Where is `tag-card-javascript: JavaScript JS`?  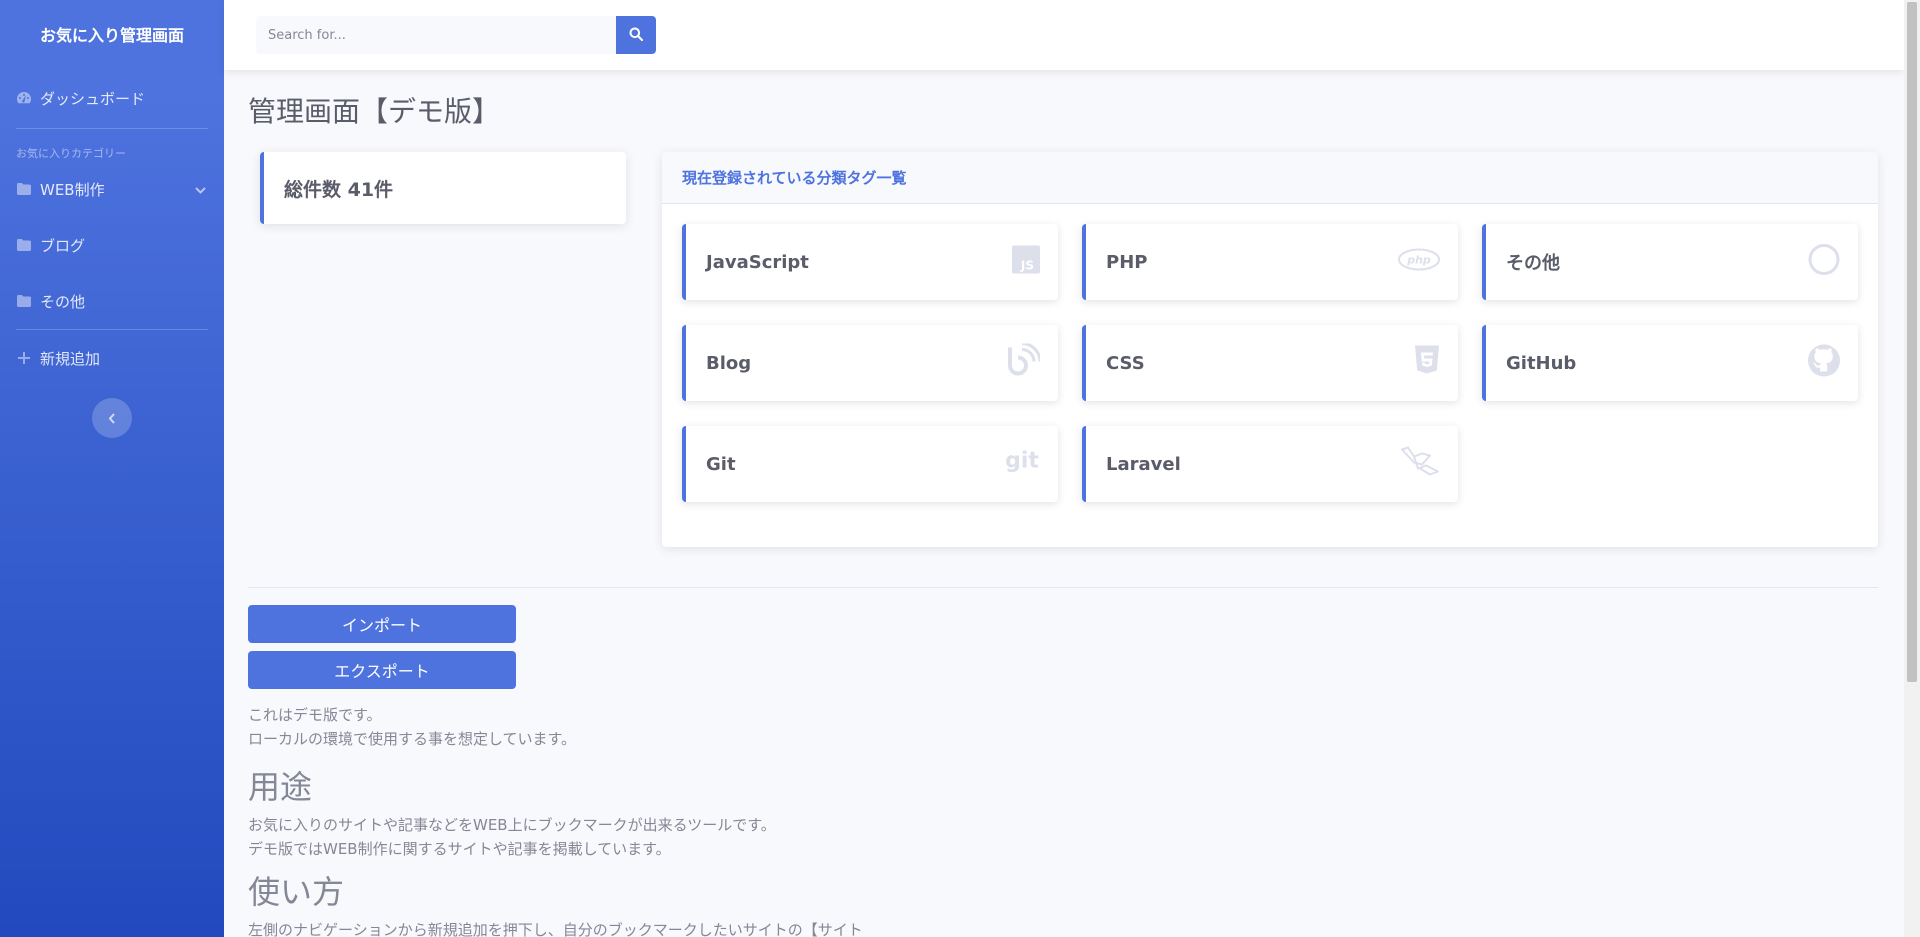
tag-card-javascript: JavaScript JS is located at coordinates (870, 262).